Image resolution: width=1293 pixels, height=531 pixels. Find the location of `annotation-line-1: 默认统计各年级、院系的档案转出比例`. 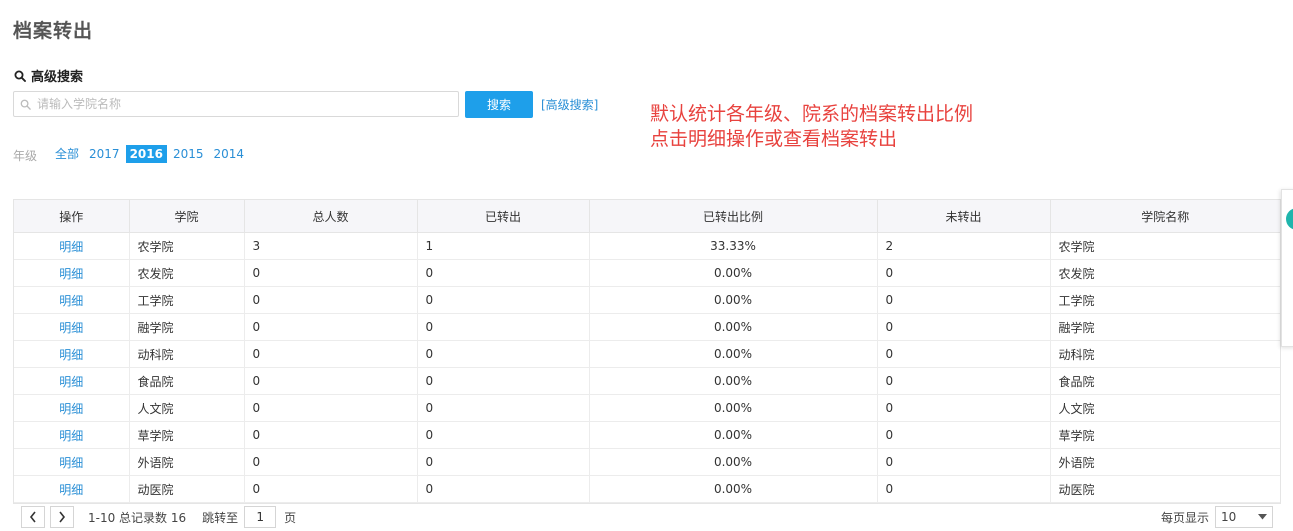

annotation-line-1: 默认统计各年级、院系的档案转出比例 is located at coordinates (812, 114).